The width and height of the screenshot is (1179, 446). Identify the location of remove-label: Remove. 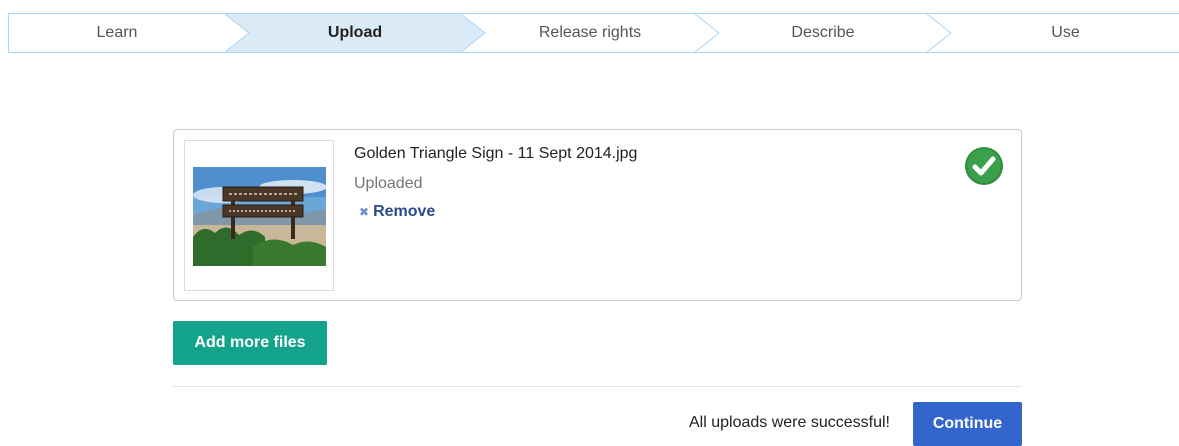
(404, 211).